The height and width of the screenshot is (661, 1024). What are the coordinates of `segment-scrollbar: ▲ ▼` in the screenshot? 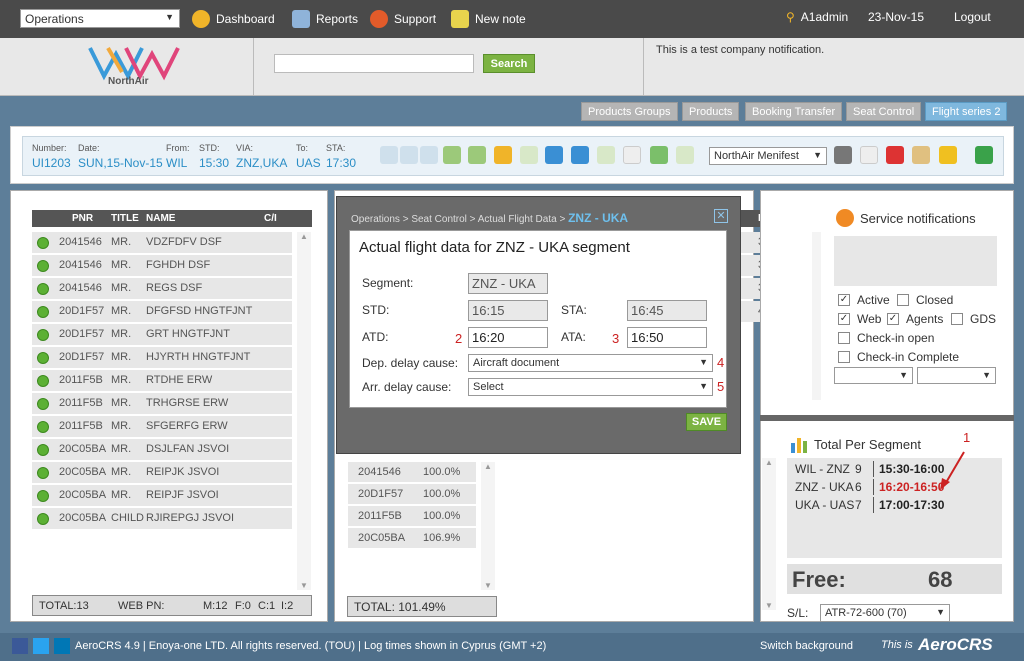 It's located at (769, 534).